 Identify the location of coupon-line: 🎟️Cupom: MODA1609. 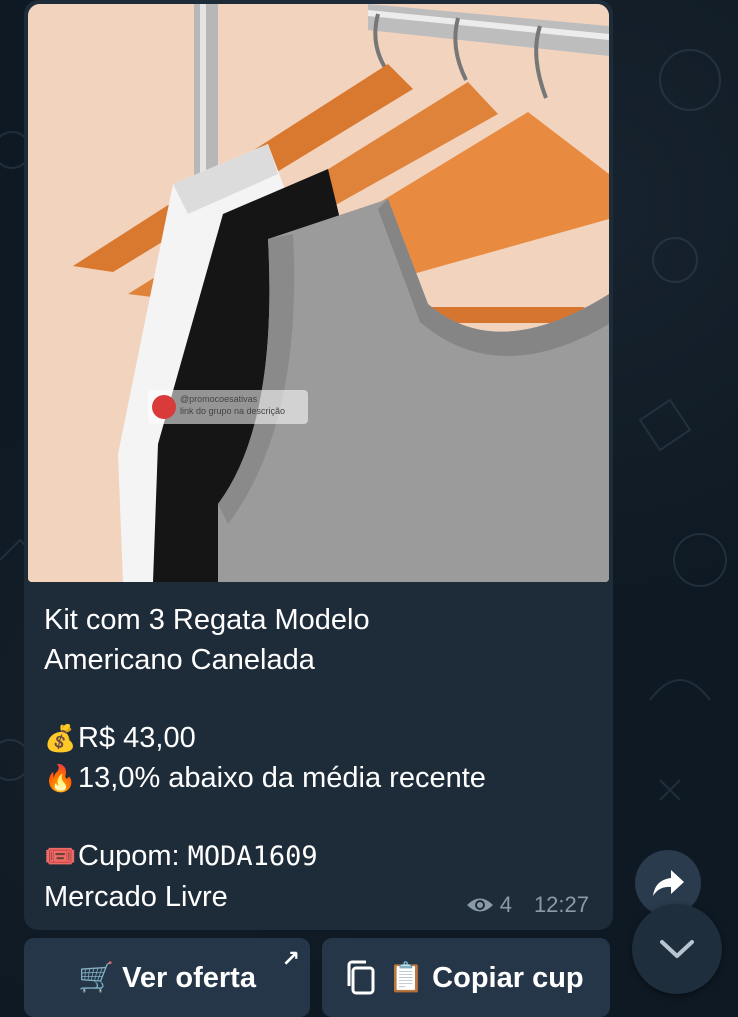
(324, 856).